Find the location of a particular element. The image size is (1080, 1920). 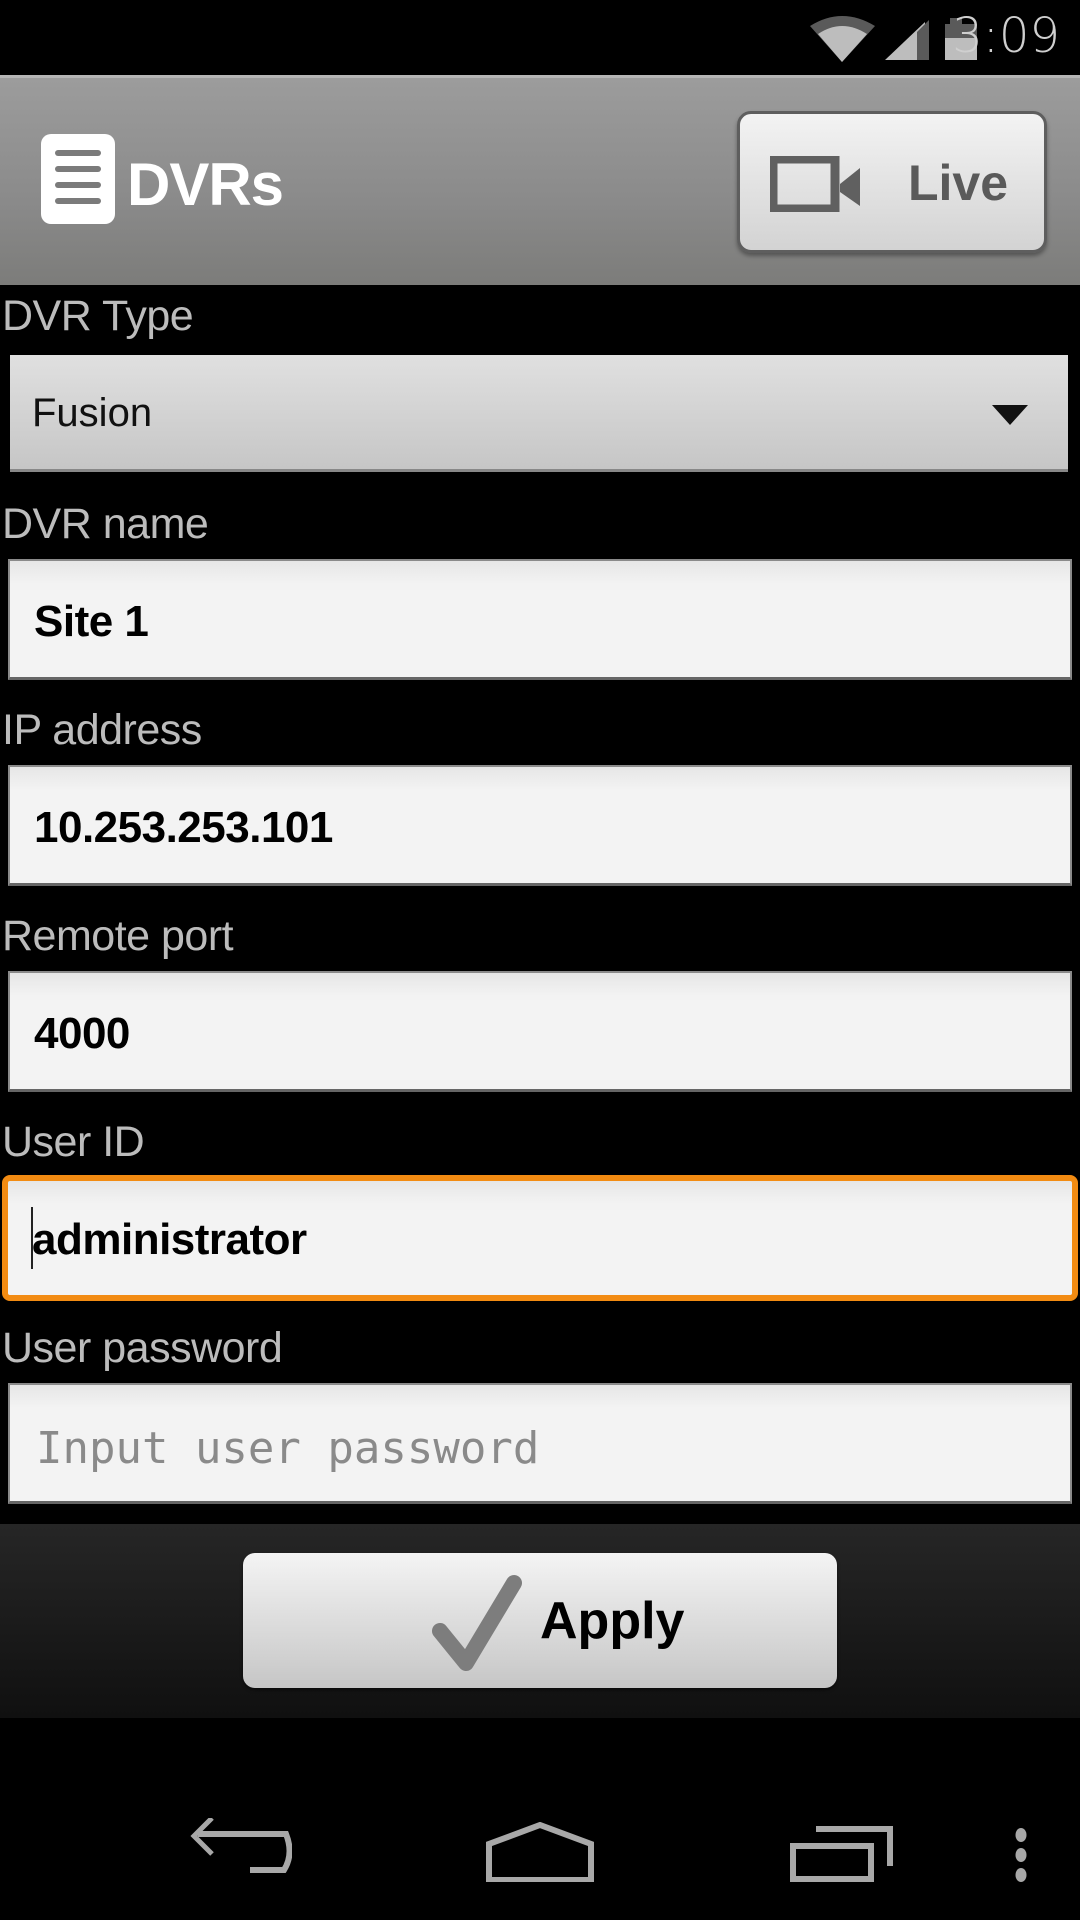

remote-port-label: Remote port is located at coordinates (118, 936).